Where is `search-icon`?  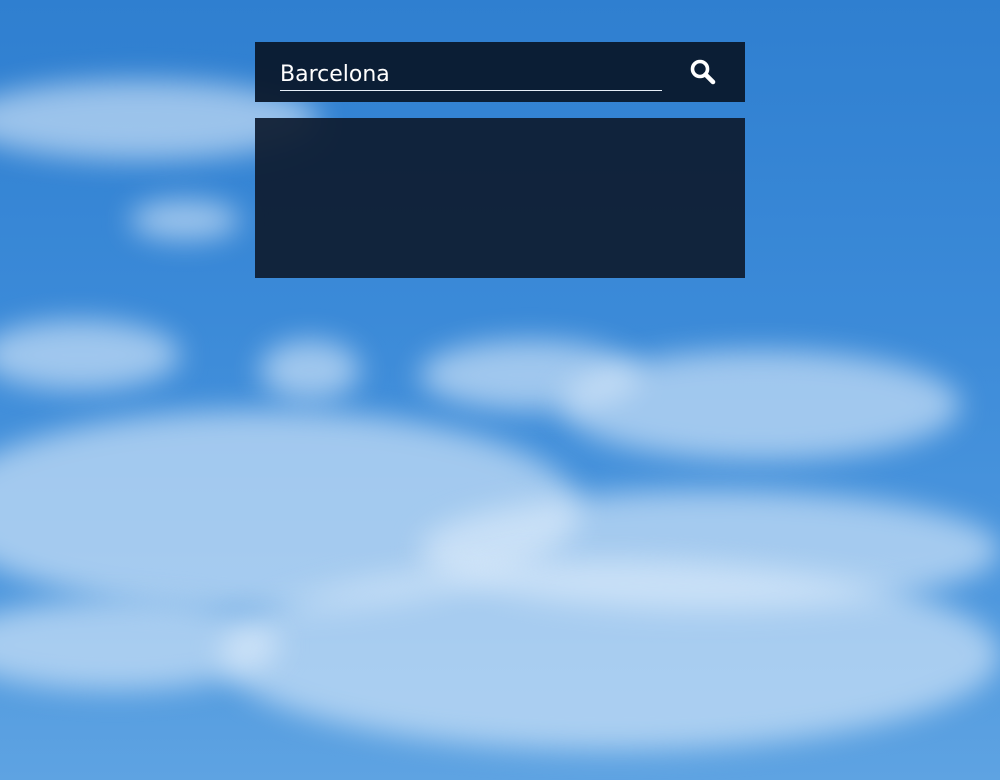
search-icon is located at coordinates (703, 72).